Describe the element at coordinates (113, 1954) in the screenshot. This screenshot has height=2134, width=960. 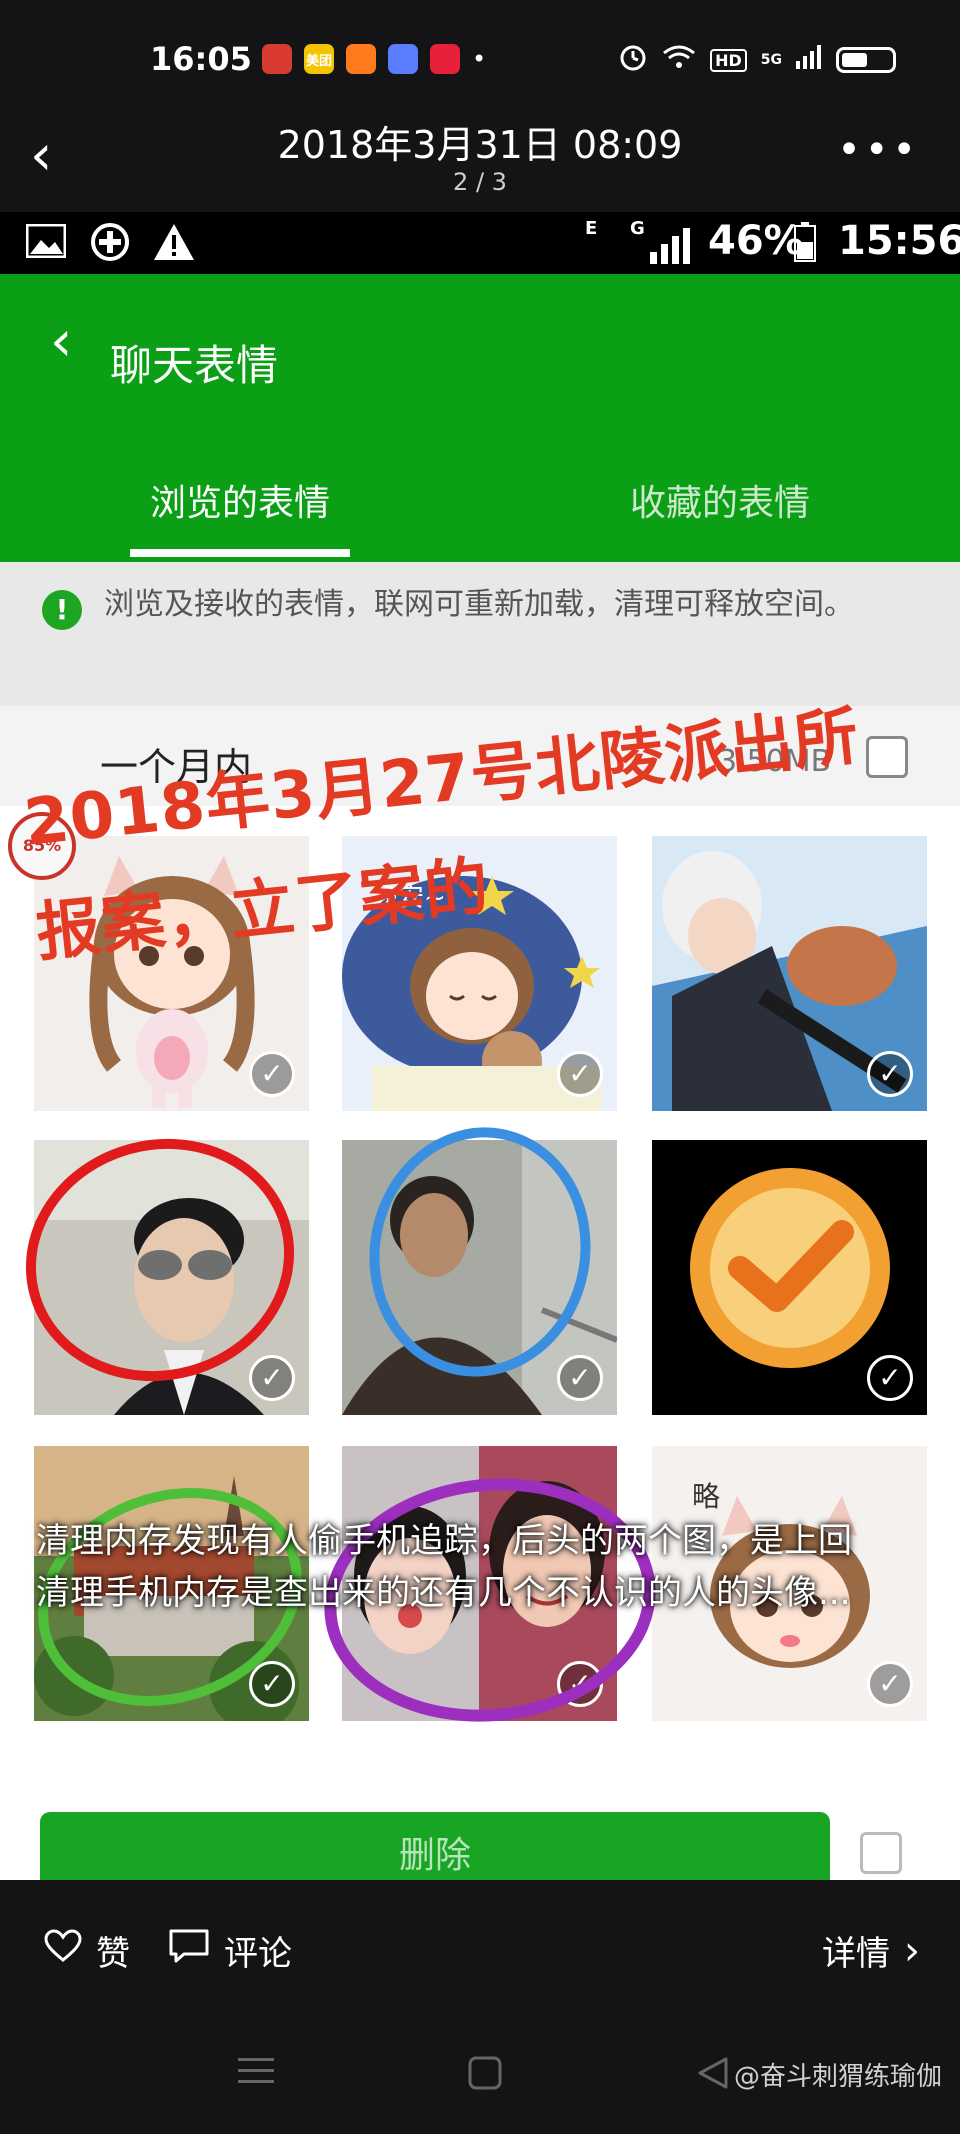
I see `like-label: 赞` at that location.